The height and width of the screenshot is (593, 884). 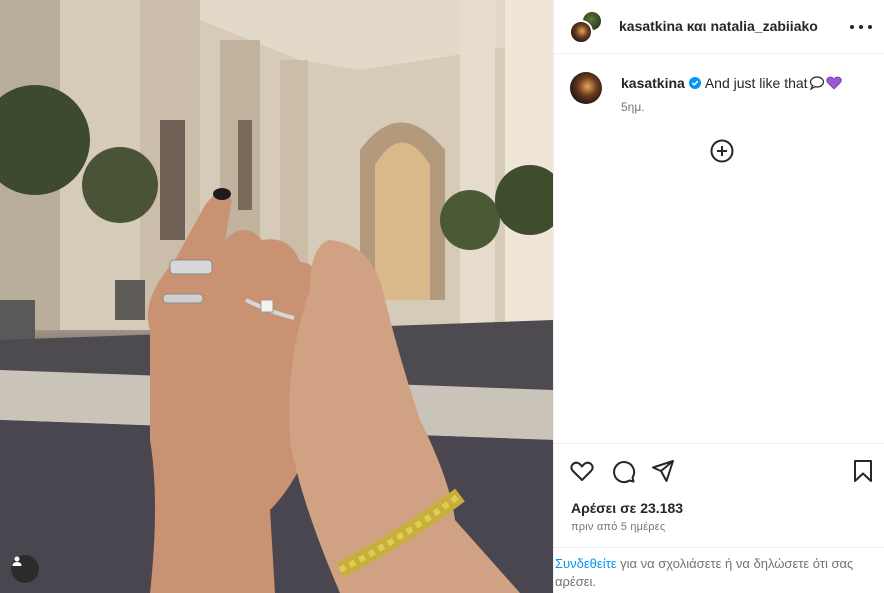 I want to click on verified-badge-icon, so click(x=694, y=83).